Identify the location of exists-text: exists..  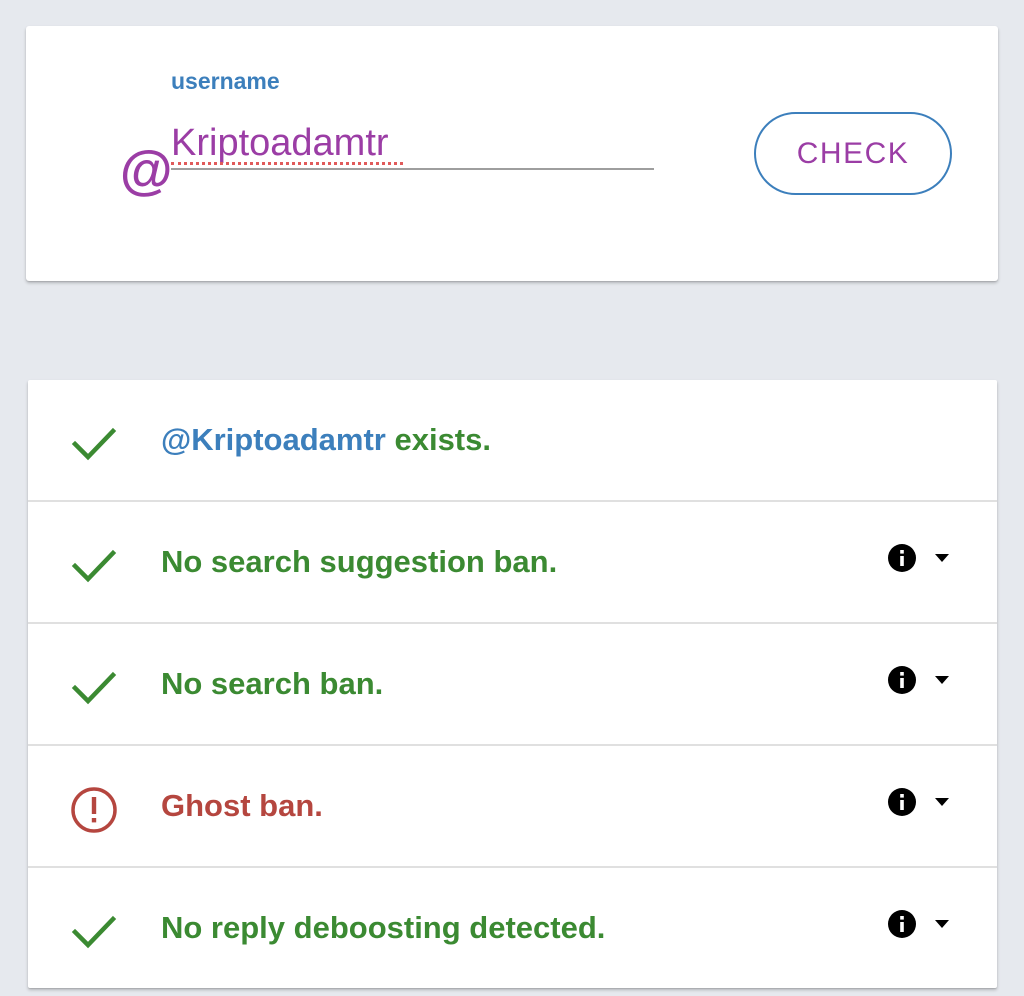
(438, 439).